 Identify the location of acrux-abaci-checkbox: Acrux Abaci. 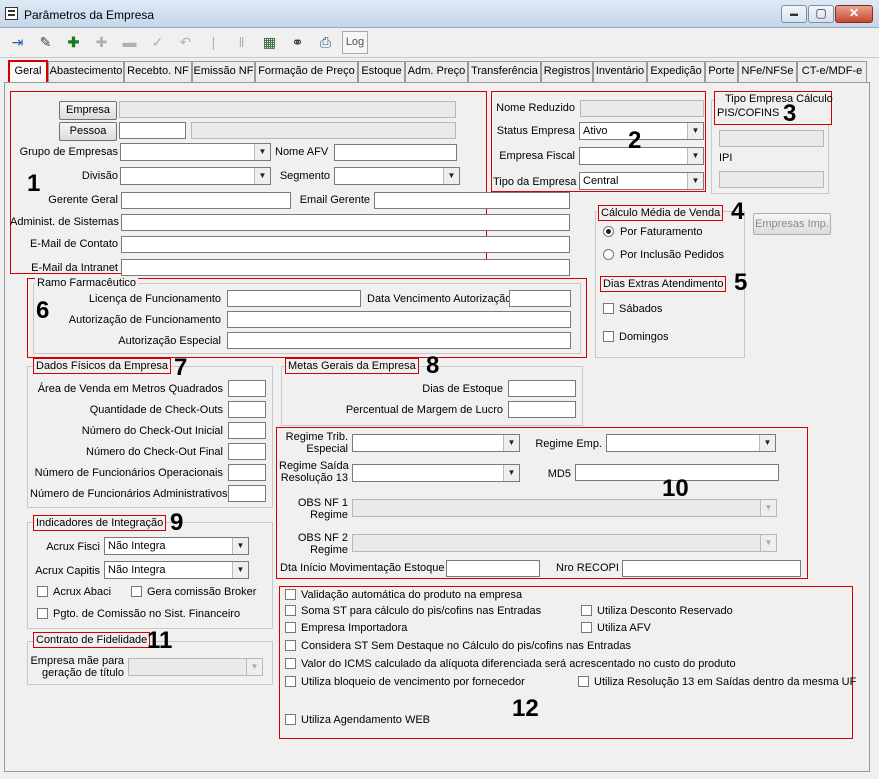
(74, 593).